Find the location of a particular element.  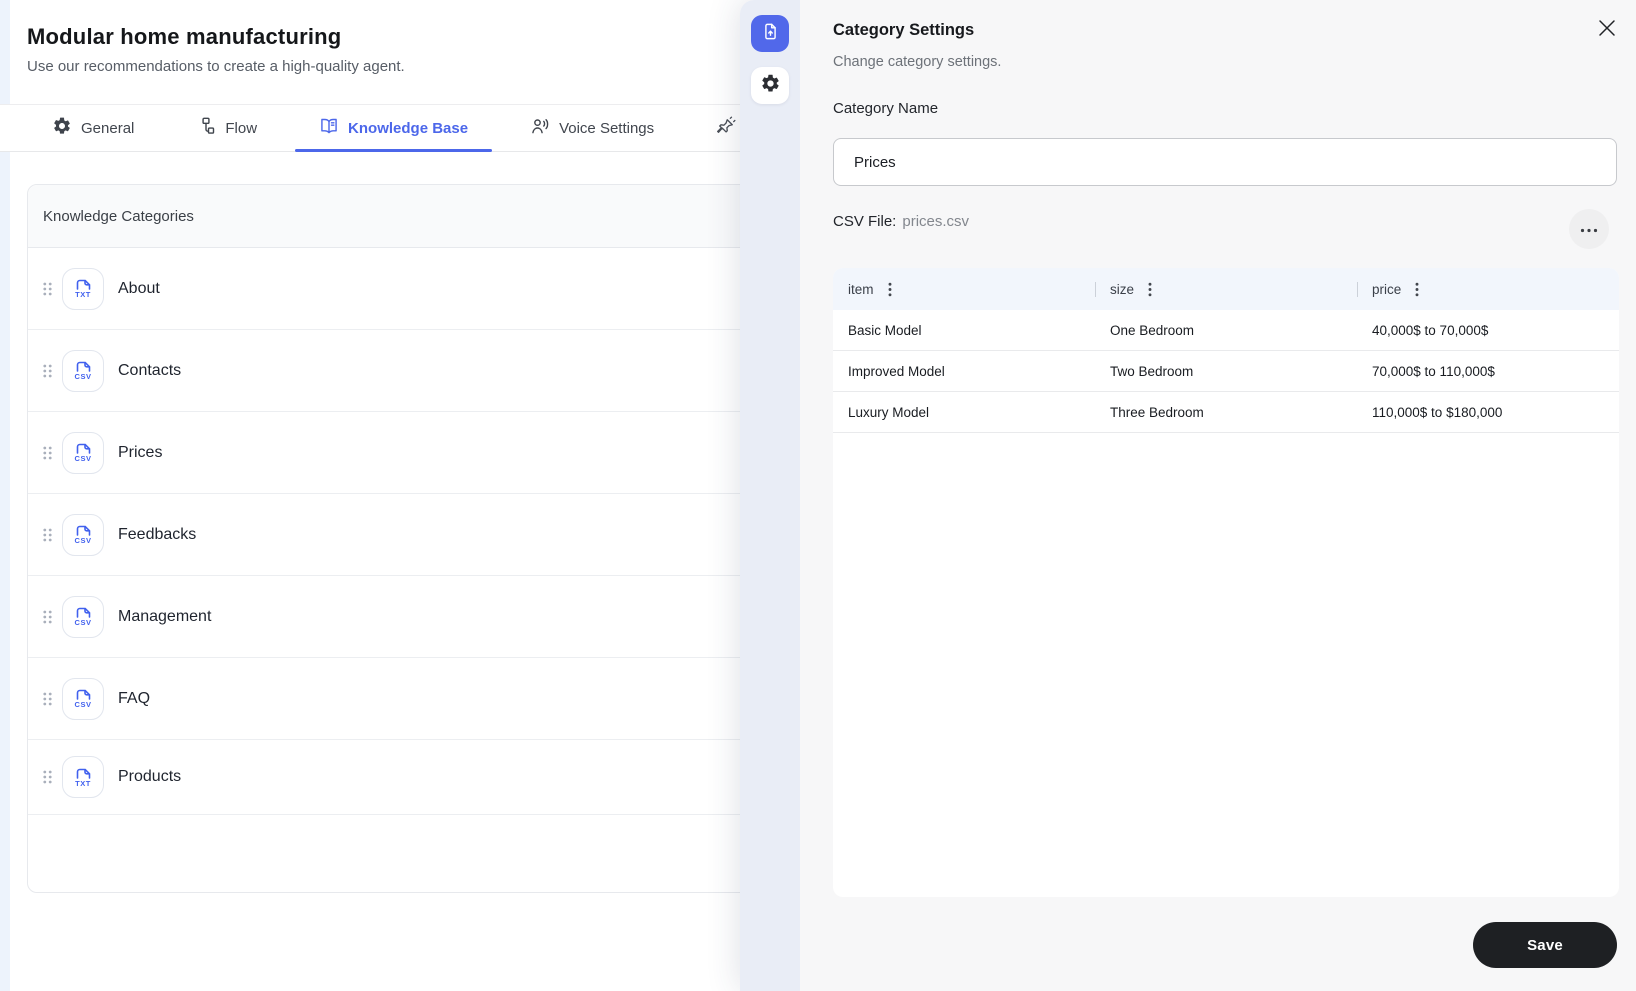

tab-voice-settings: Voice Settings is located at coordinates (592, 128).